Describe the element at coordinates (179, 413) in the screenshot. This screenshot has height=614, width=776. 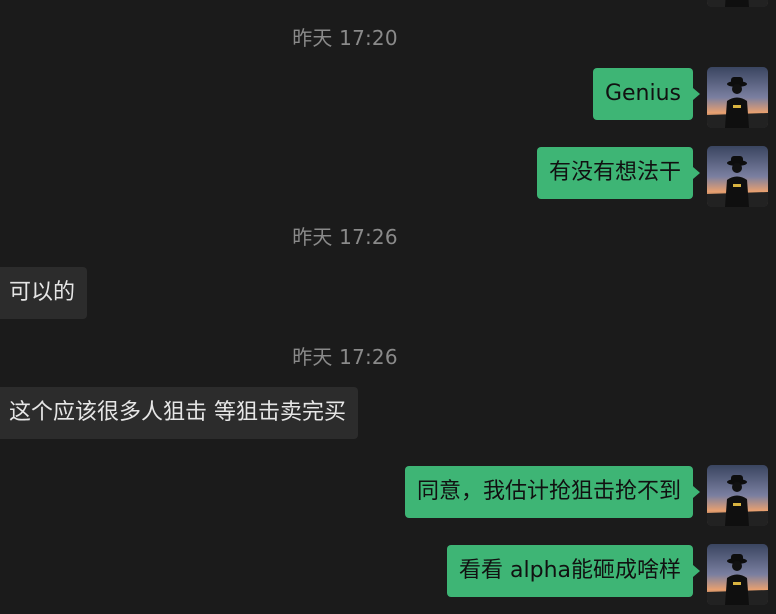
I see `incoming-message-bubble: 这个应该很多人狙击 等狙击卖完买` at that location.